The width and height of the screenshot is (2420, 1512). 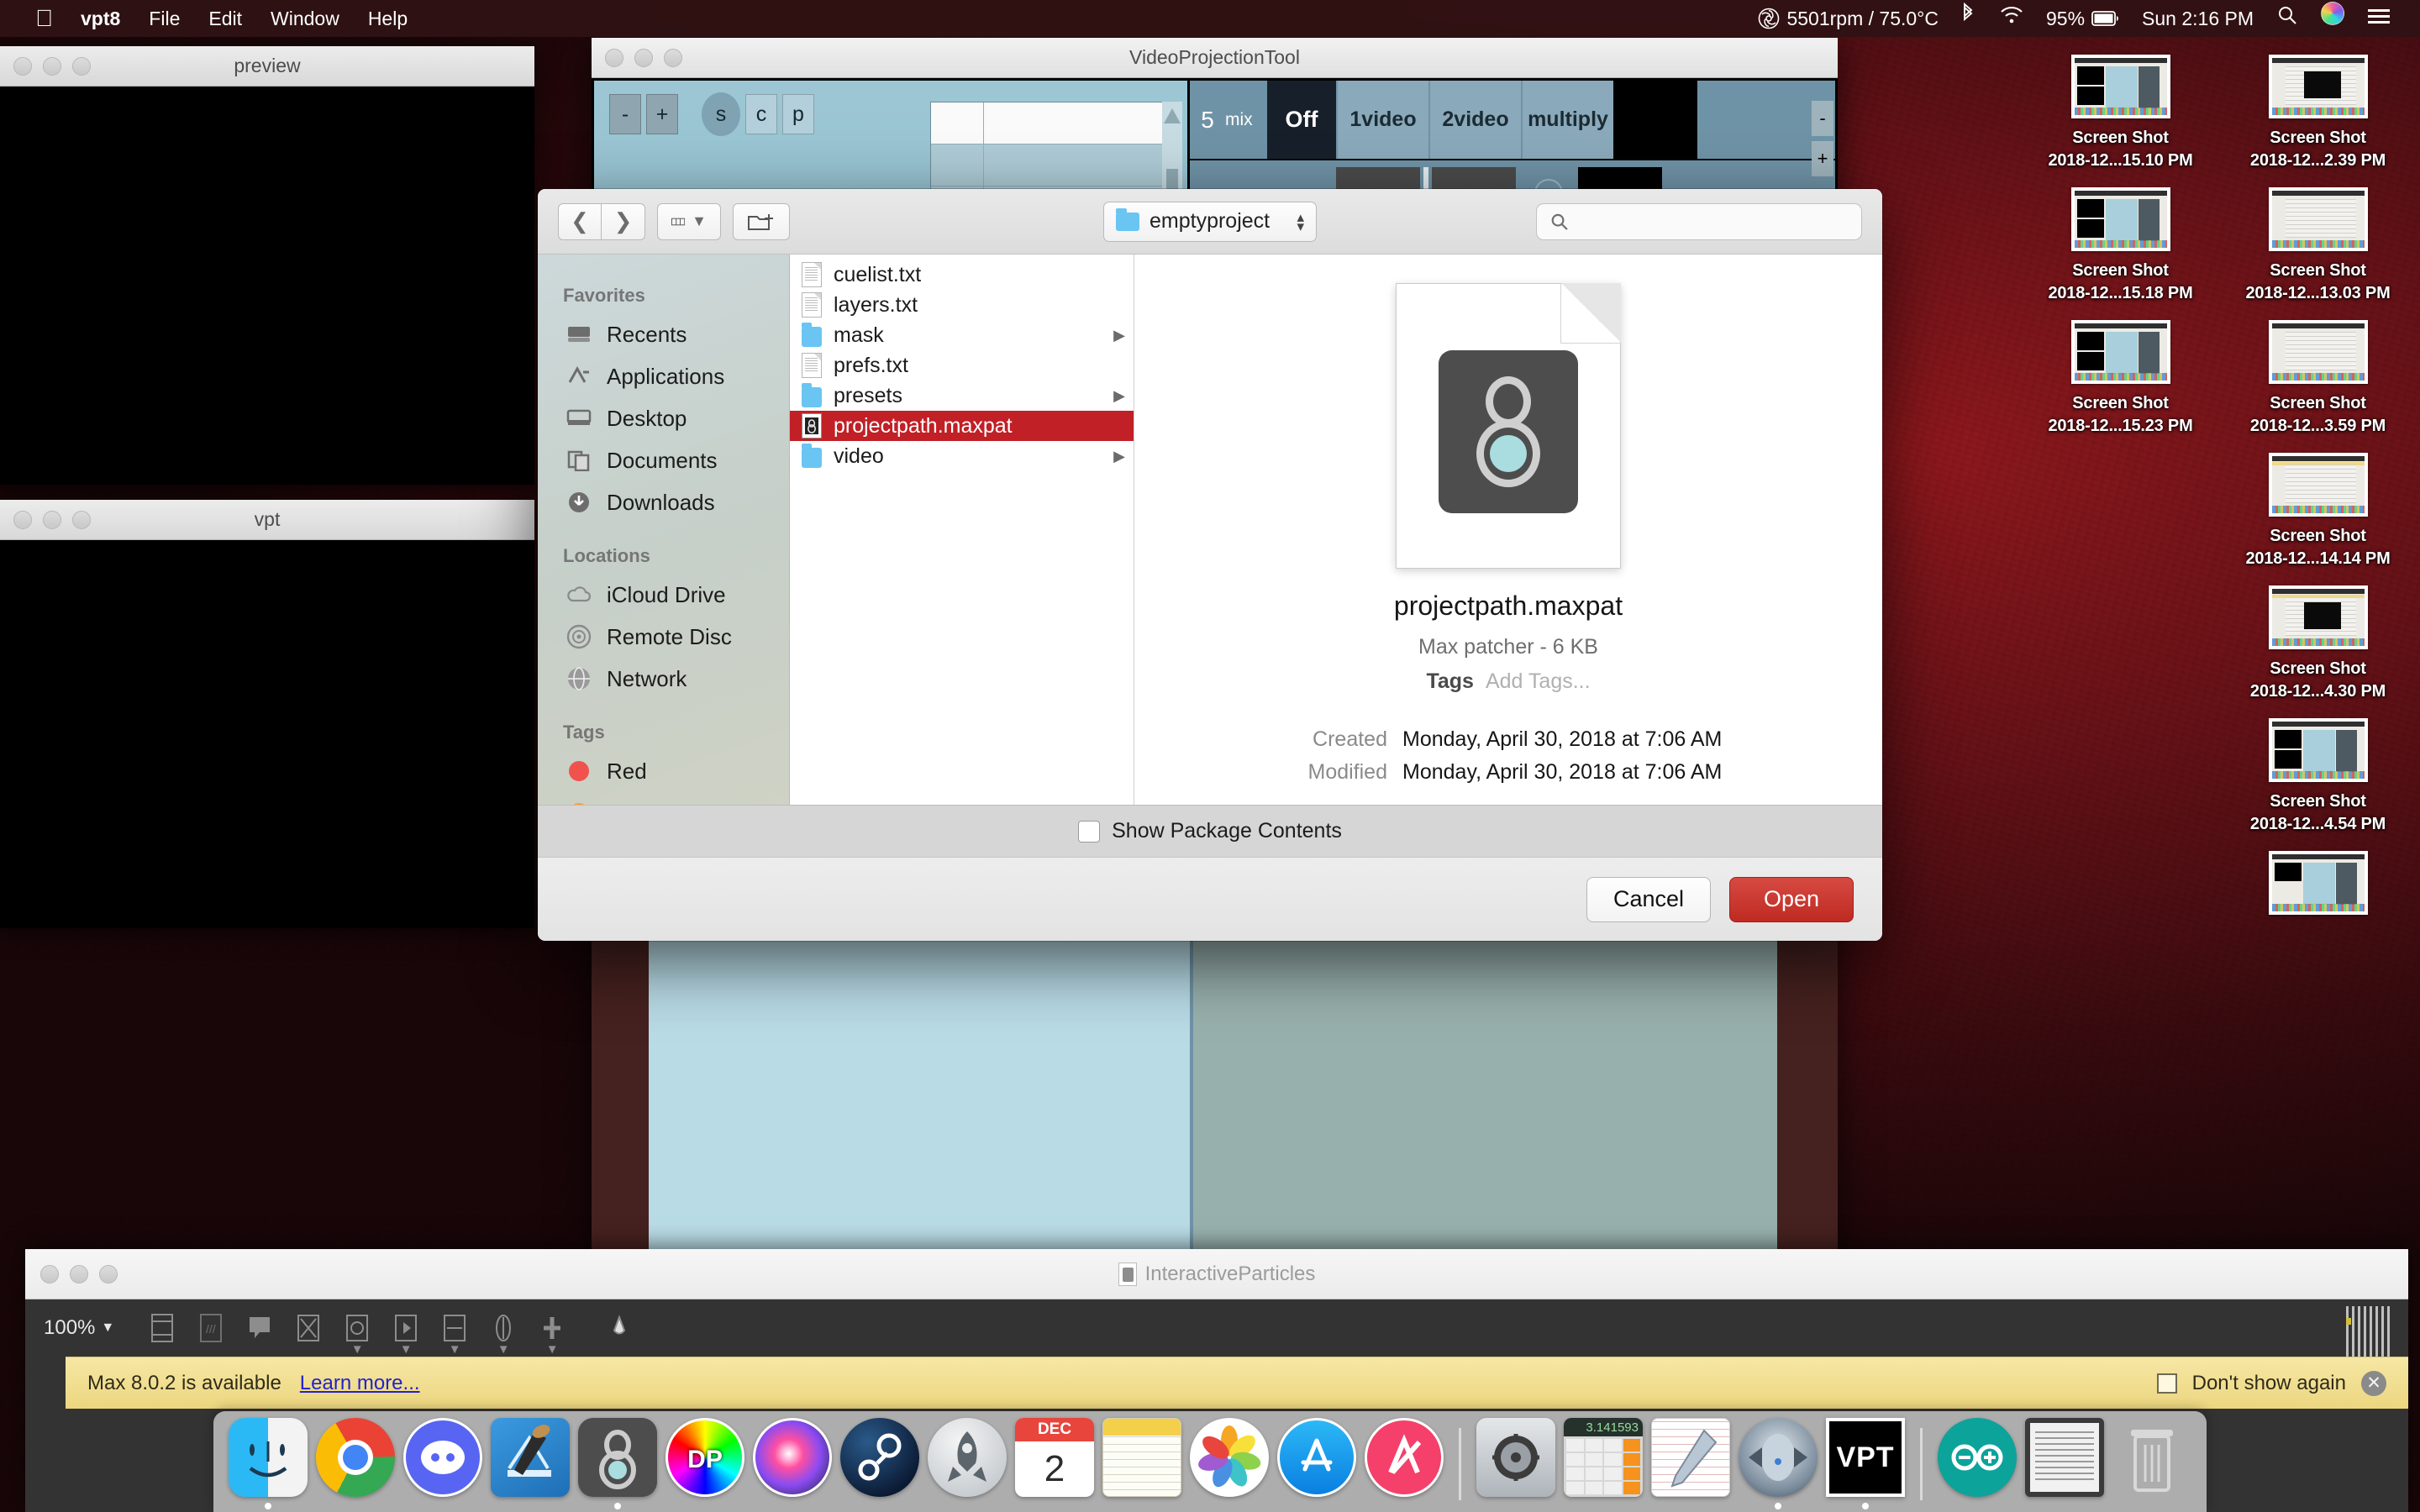 I want to click on vpt-output-window: vpt, so click(x=267, y=714).